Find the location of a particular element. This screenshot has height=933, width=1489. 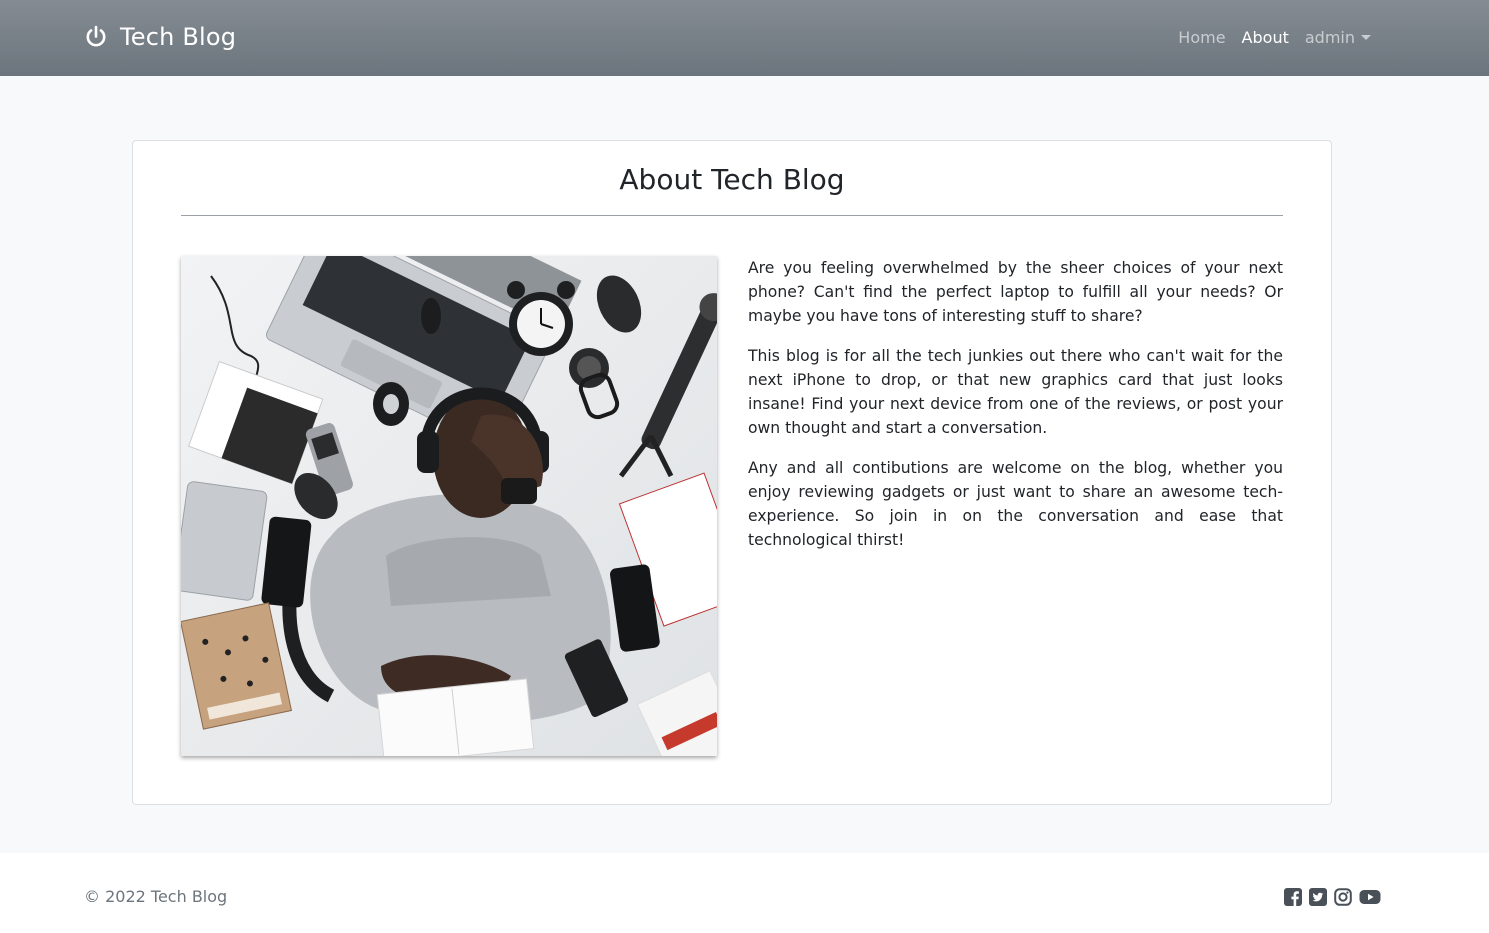

nav-admin-dropdown: admin is located at coordinates (1338, 37).